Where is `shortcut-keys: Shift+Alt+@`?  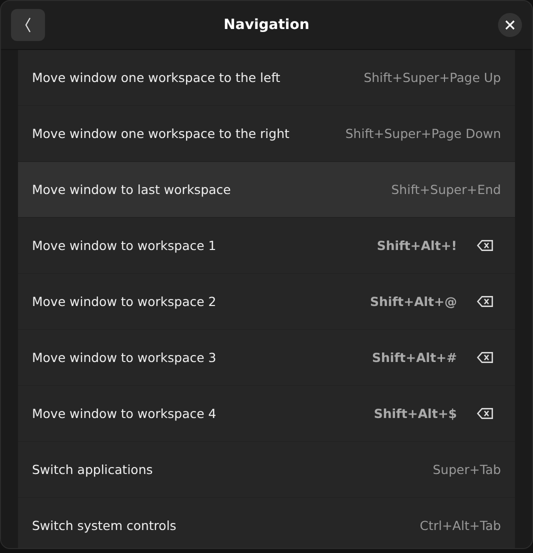 shortcut-keys: Shift+Alt+@ is located at coordinates (413, 301).